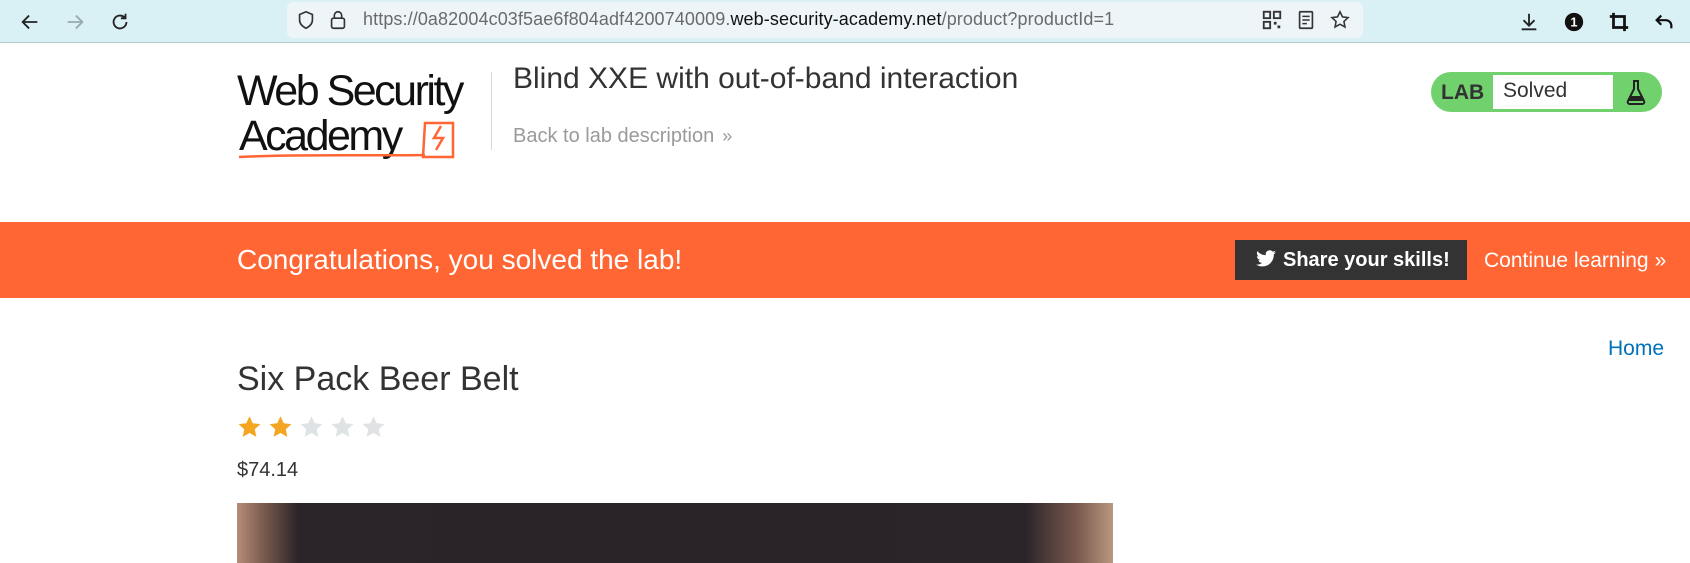  What do you see at coordinates (614, 136) in the screenshot?
I see `back-link-label: Back to lab description` at bounding box center [614, 136].